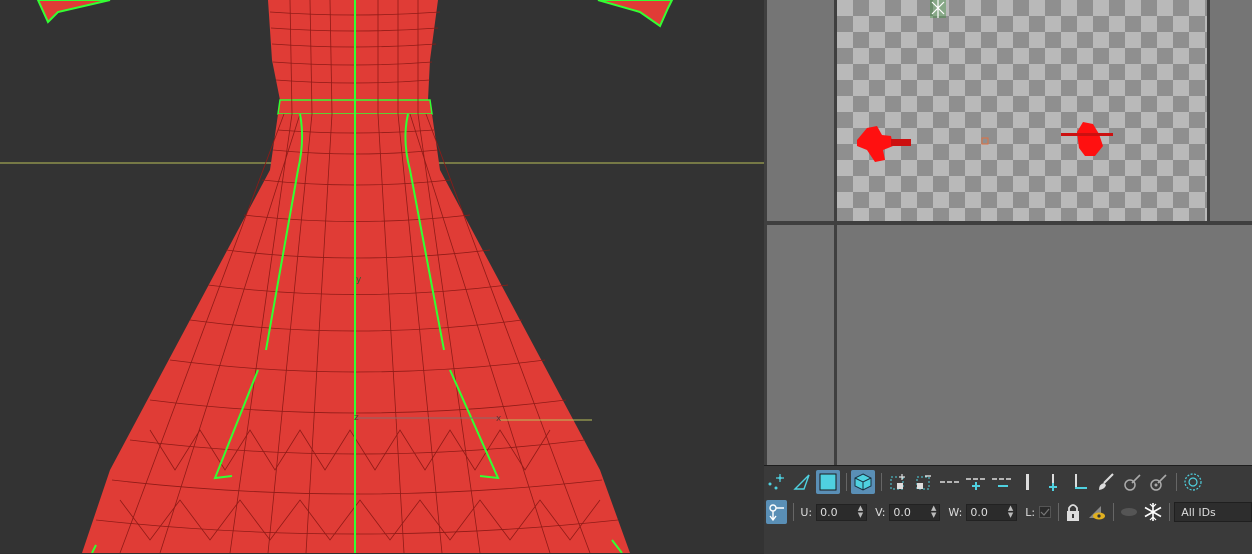  I want to click on soft-select-falloff-icon, so click(1158, 482).